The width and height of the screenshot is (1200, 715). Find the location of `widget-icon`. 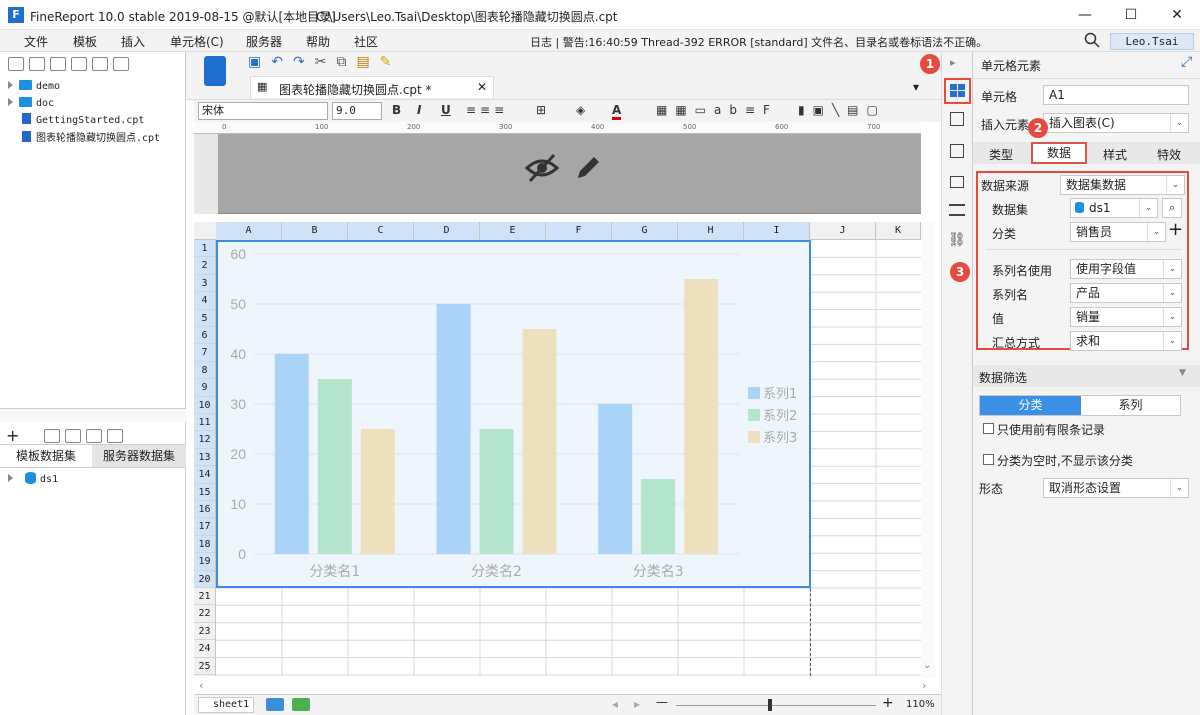

widget-icon is located at coordinates (957, 182).